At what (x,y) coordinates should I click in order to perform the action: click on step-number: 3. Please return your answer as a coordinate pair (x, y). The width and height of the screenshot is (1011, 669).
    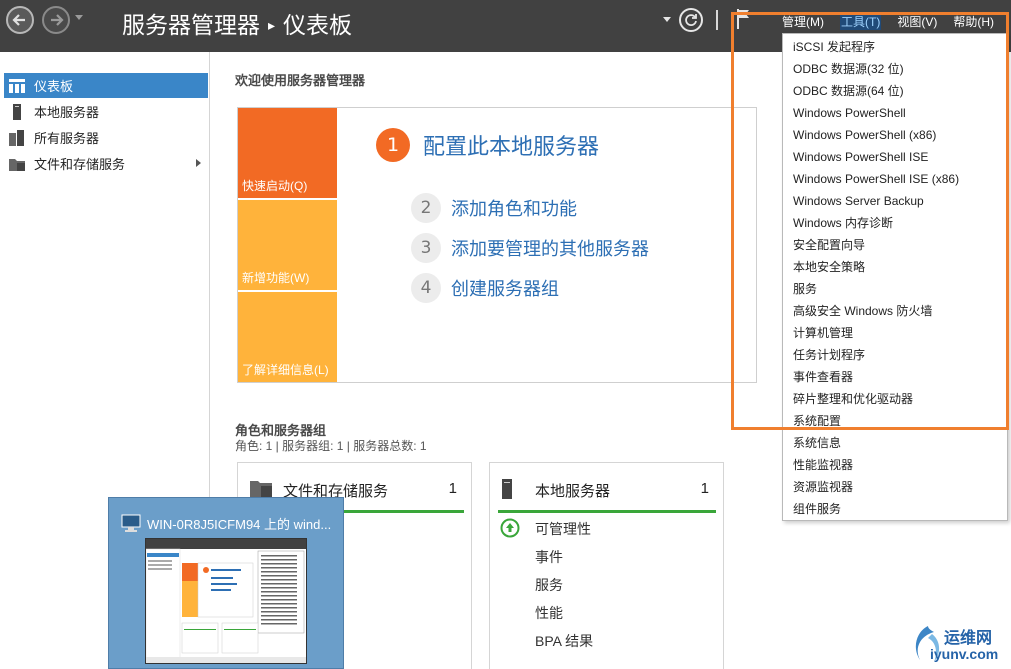
    Looking at the image, I should click on (426, 248).